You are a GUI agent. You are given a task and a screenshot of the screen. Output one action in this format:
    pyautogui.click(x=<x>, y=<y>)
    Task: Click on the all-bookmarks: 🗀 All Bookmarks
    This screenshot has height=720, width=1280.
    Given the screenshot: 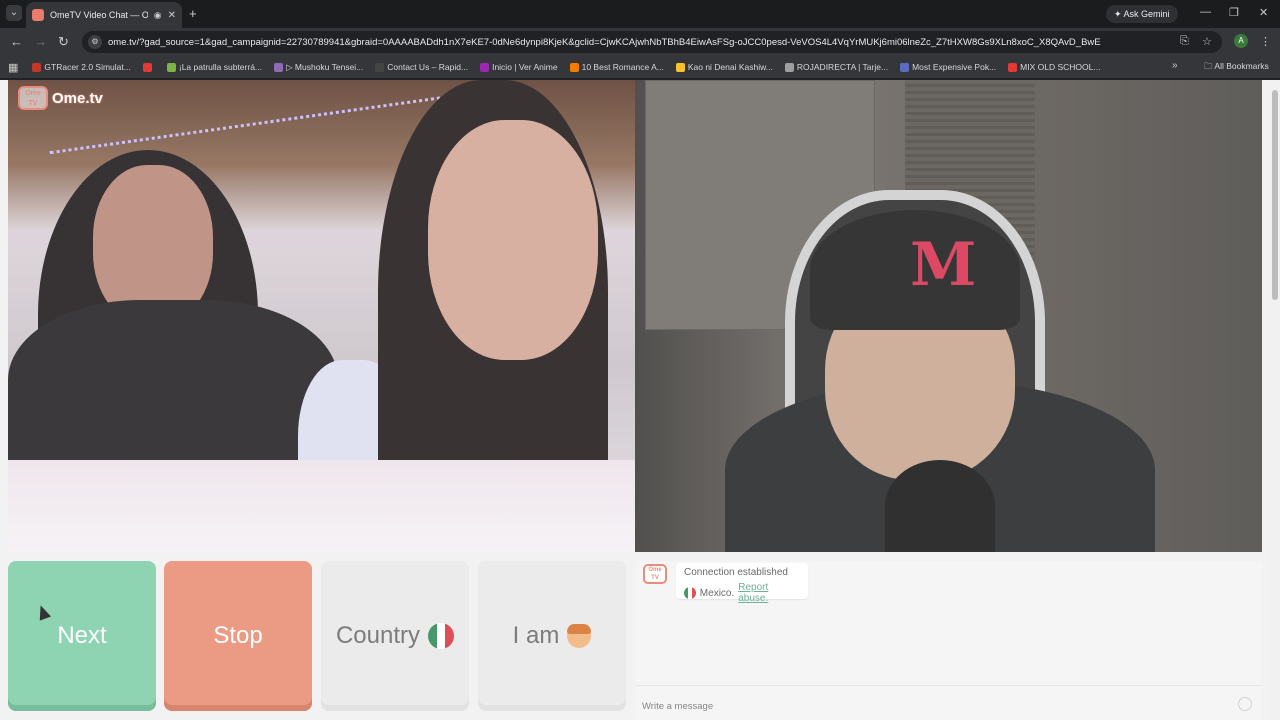 What is the action you would take?
    pyautogui.click(x=1236, y=68)
    